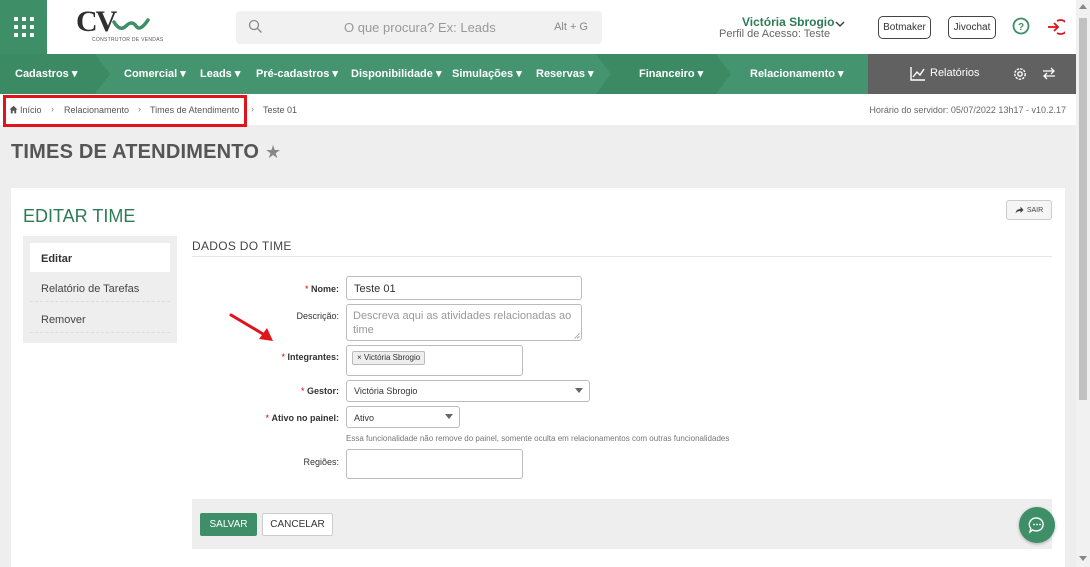 This screenshot has width=1090, height=567. Describe the element at coordinates (297, 73) in the screenshot. I see `nav-pre-cadastros: Pré-cadastros ▾` at that location.